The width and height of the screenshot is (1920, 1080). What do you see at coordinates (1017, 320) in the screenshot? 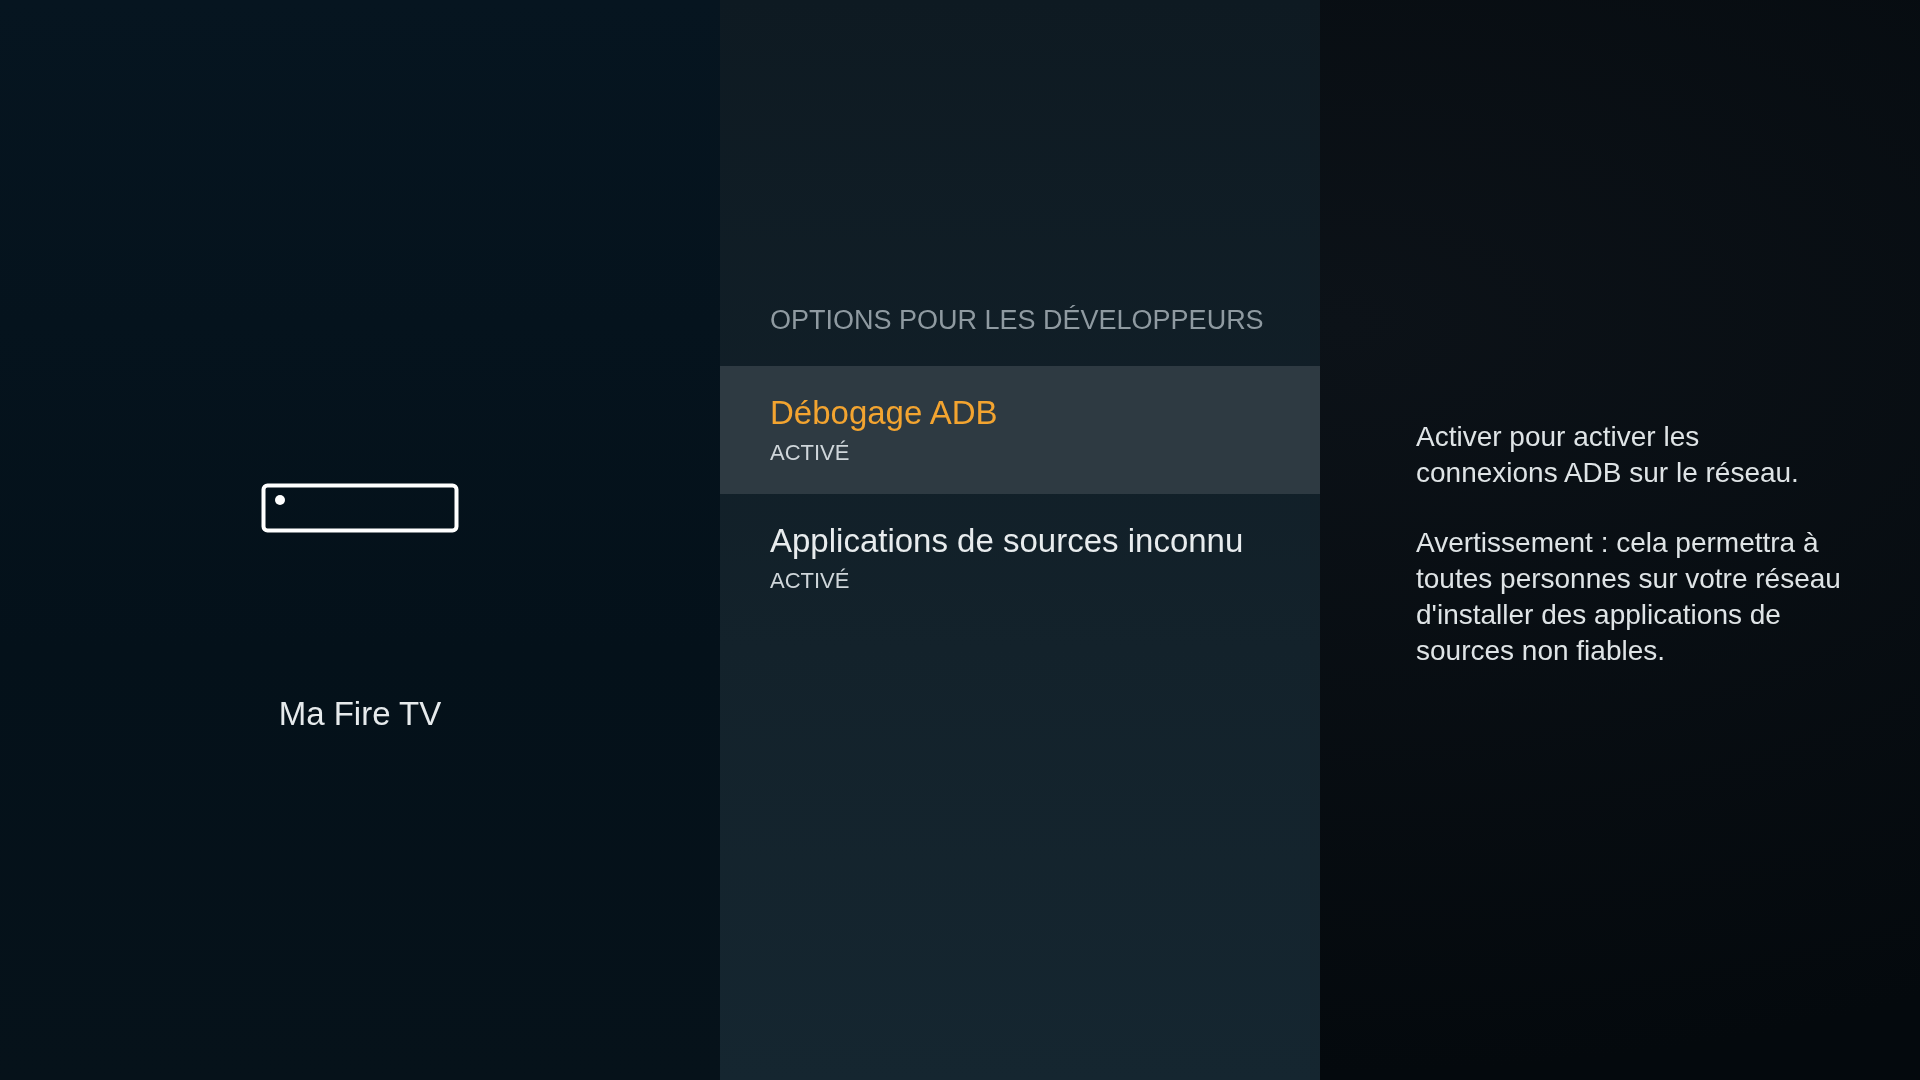
I see `section-title: OPTIONS POUR LES DÉVELOPPEURS` at bounding box center [1017, 320].